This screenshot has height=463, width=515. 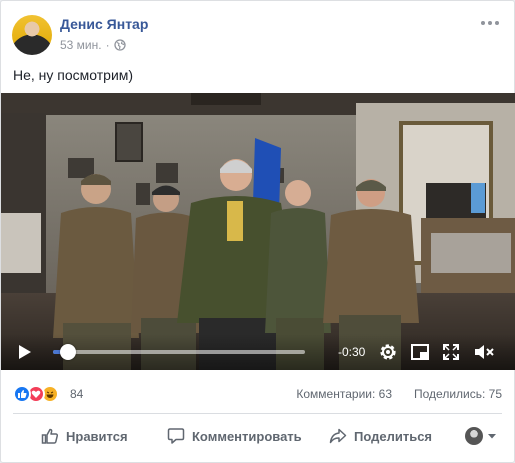 What do you see at coordinates (258, 34) in the screenshot?
I see `post-header: Денис Янтар 53 мин. ·` at bounding box center [258, 34].